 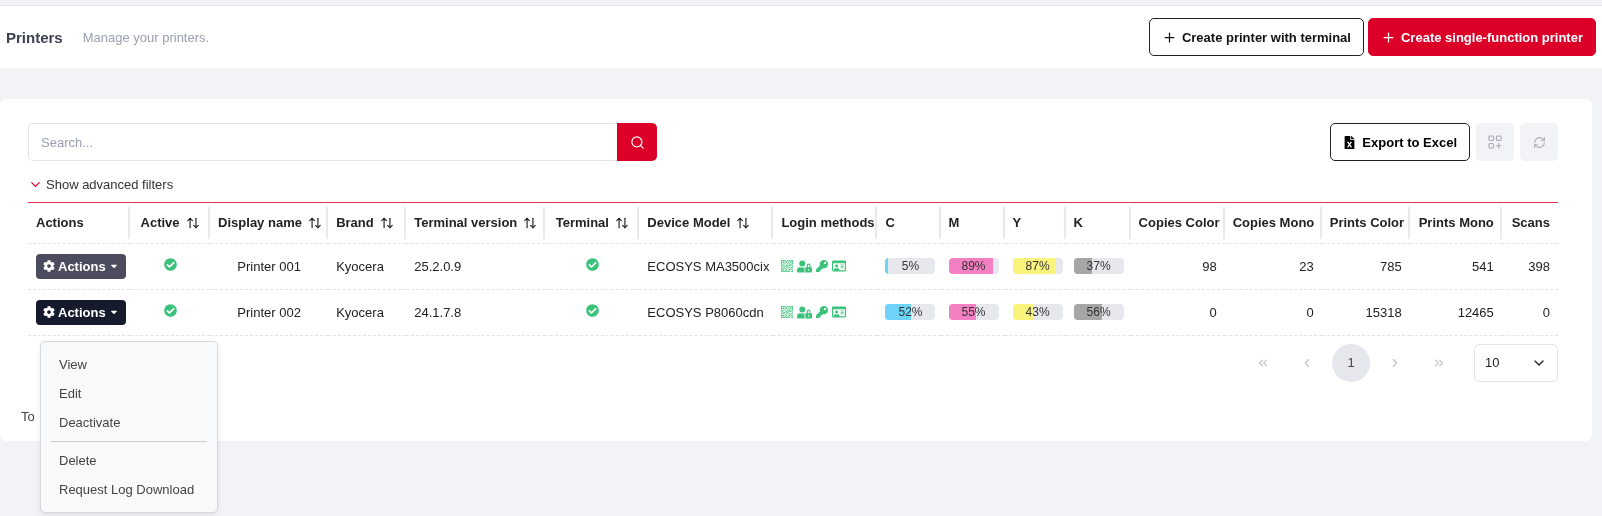 I want to click on menu-item: Request Log Download, so click(x=129, y=489).